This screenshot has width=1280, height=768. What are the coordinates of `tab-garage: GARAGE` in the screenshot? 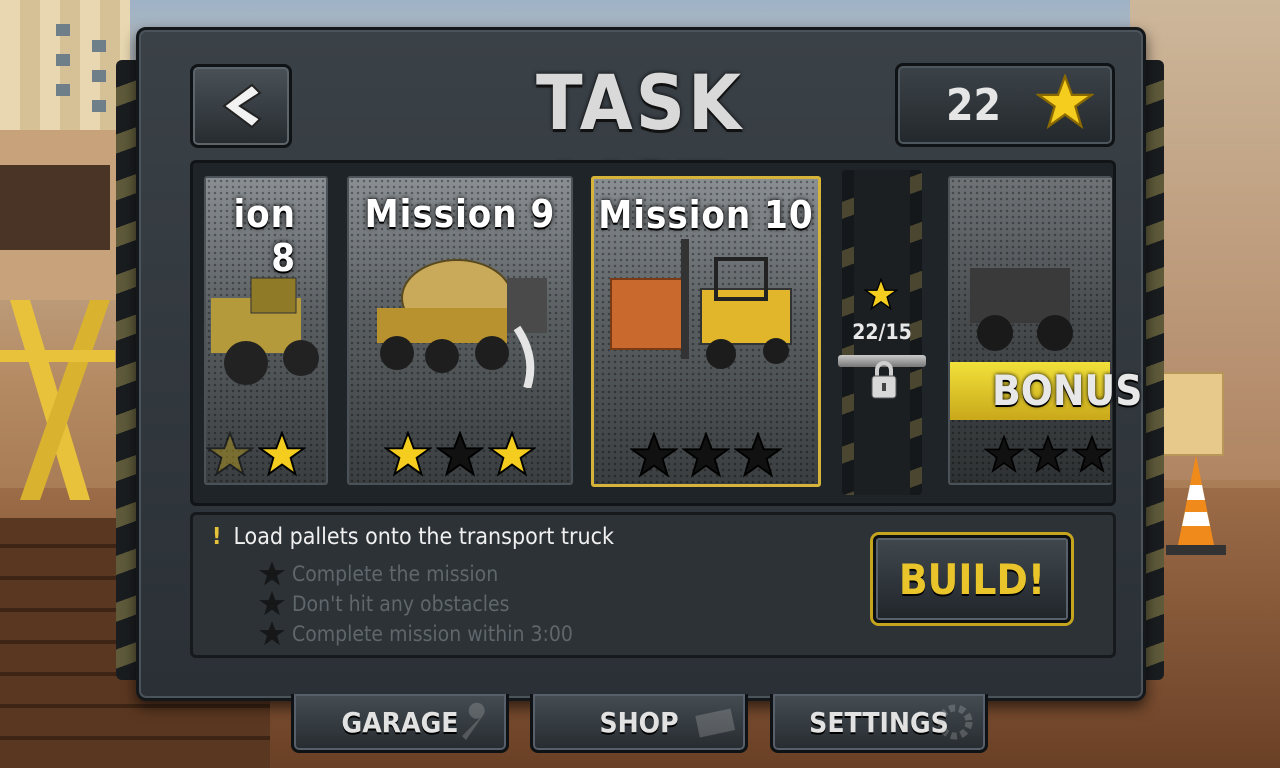 It's located at (400, 723).